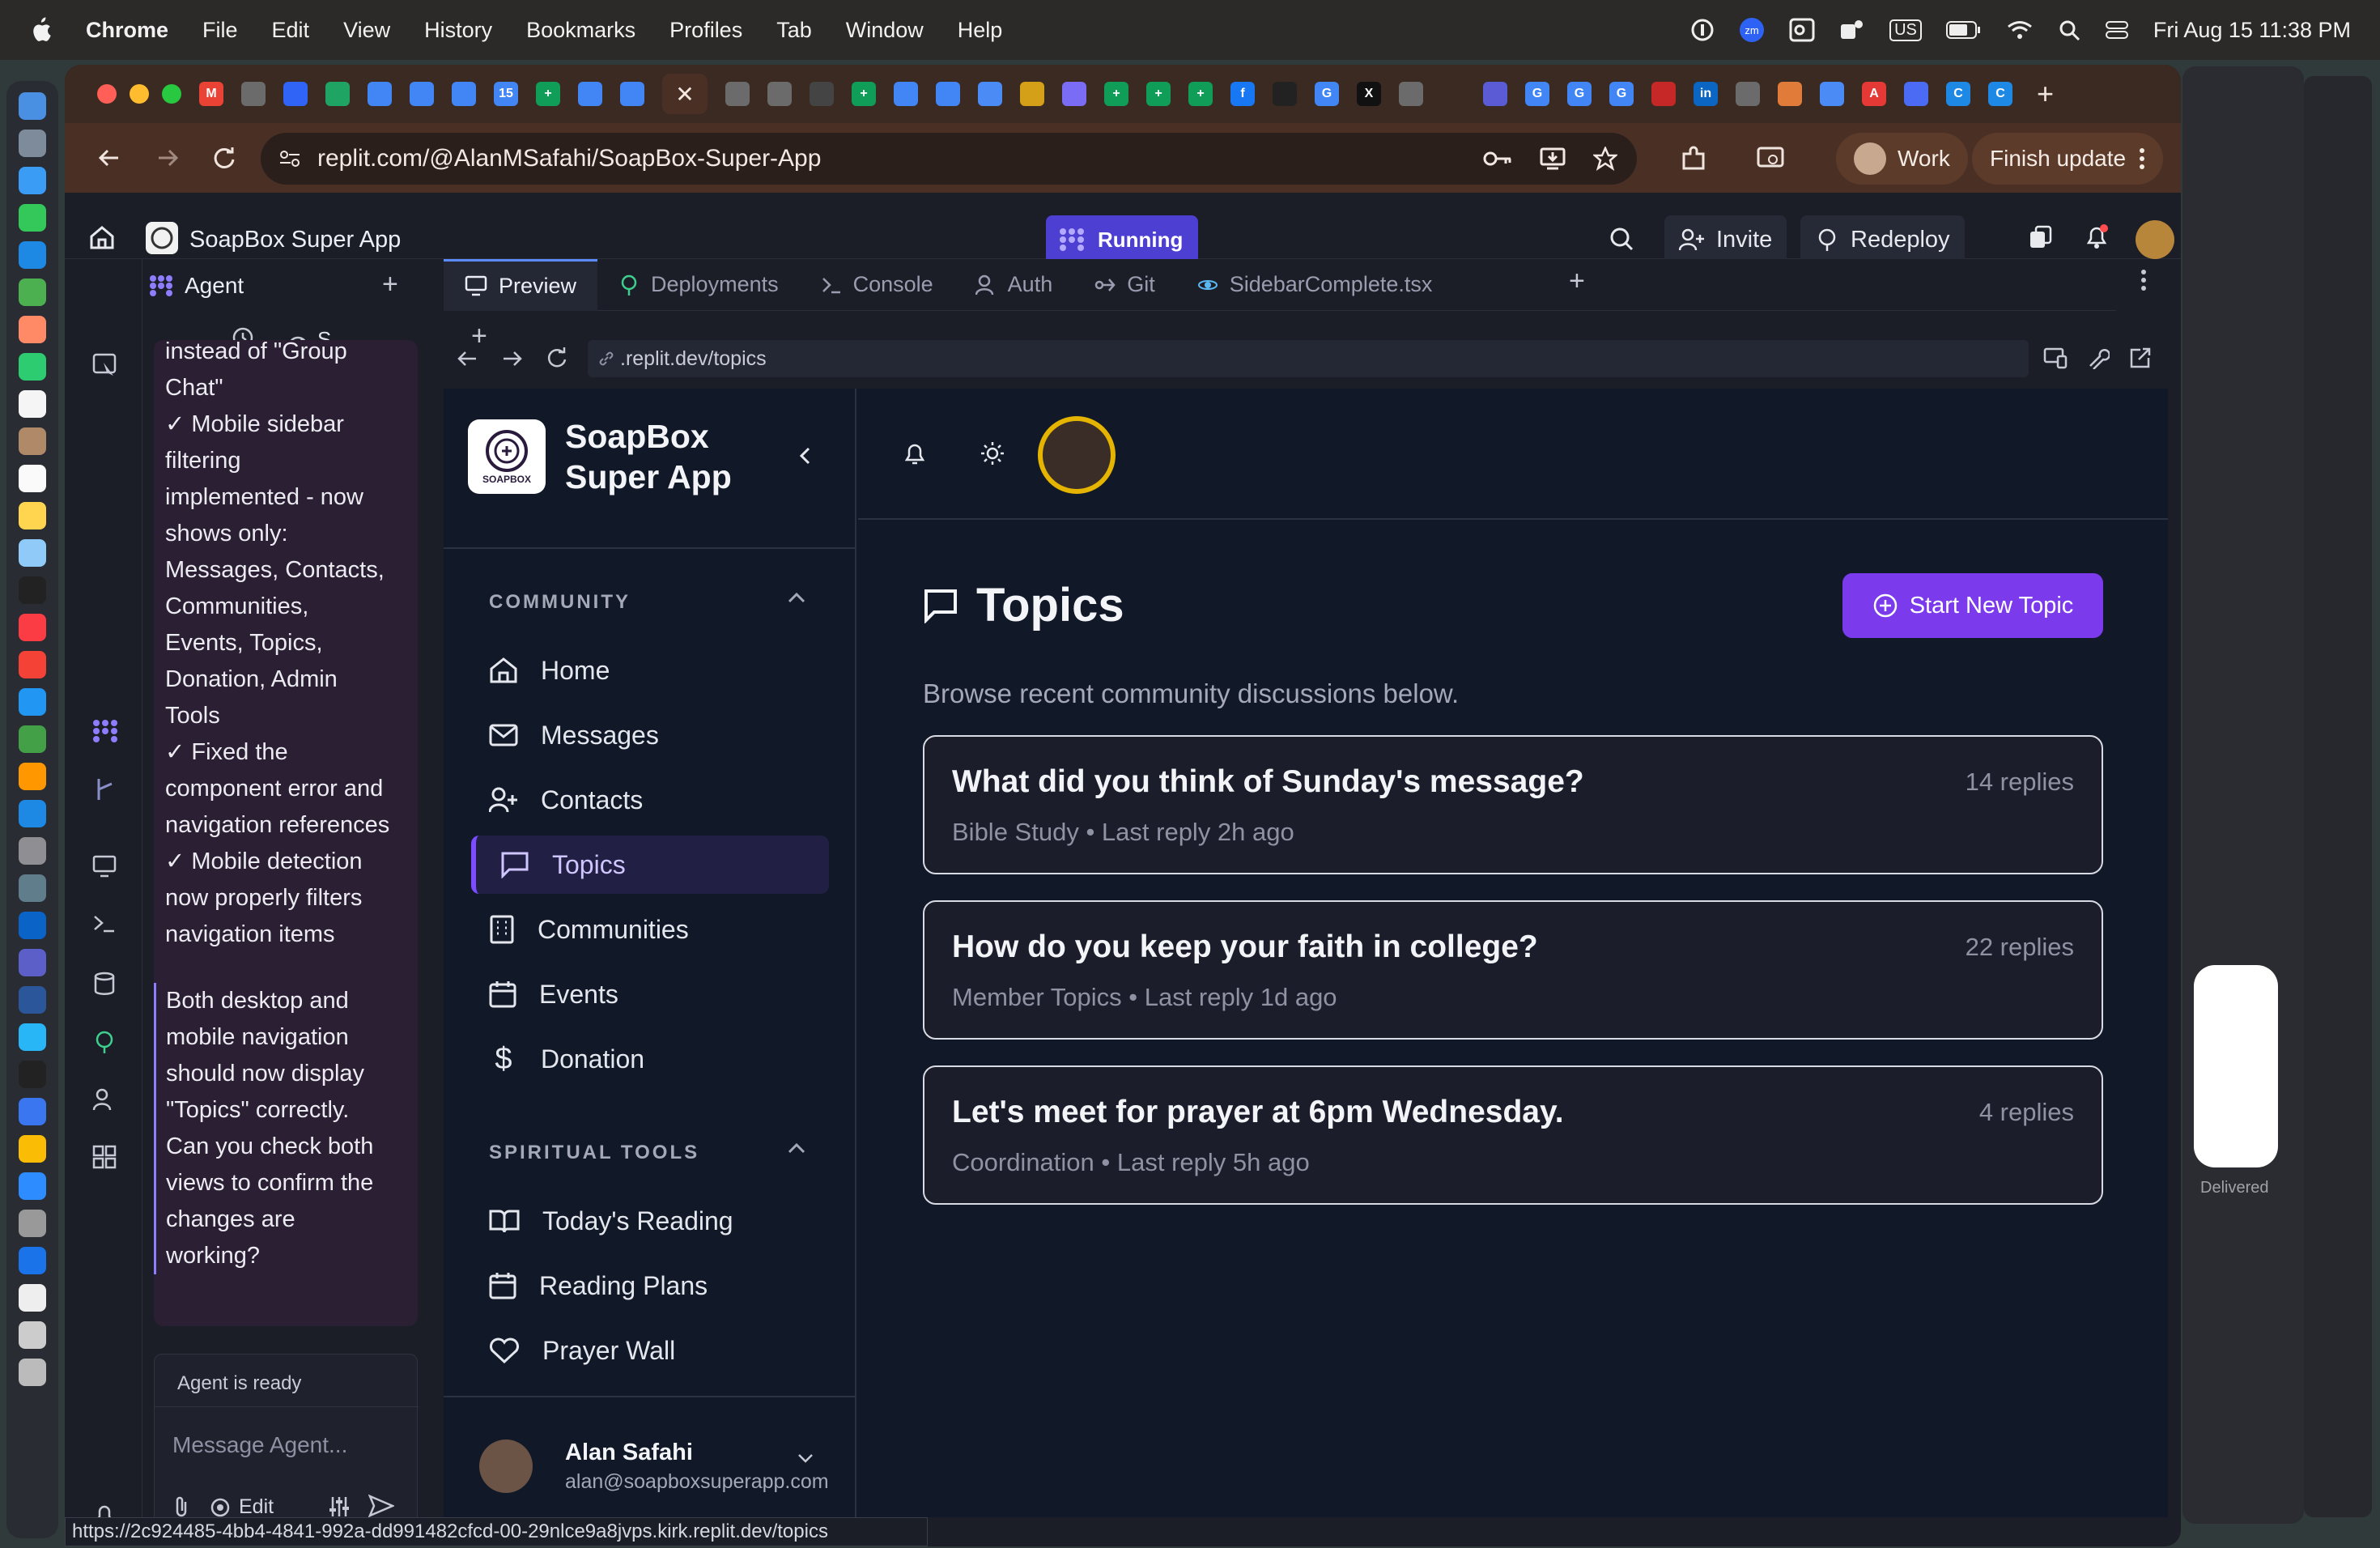  What do you see at coordinates (1125, 285) in the screenshot?
I see `tab-git: Git` at bounding box center [1125, 285].